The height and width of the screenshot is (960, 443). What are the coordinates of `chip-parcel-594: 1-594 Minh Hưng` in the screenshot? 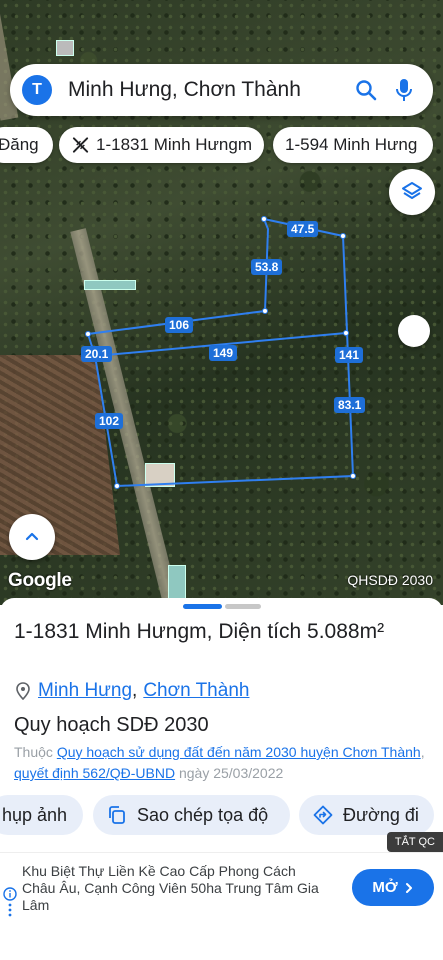 It's located at (353, 145).